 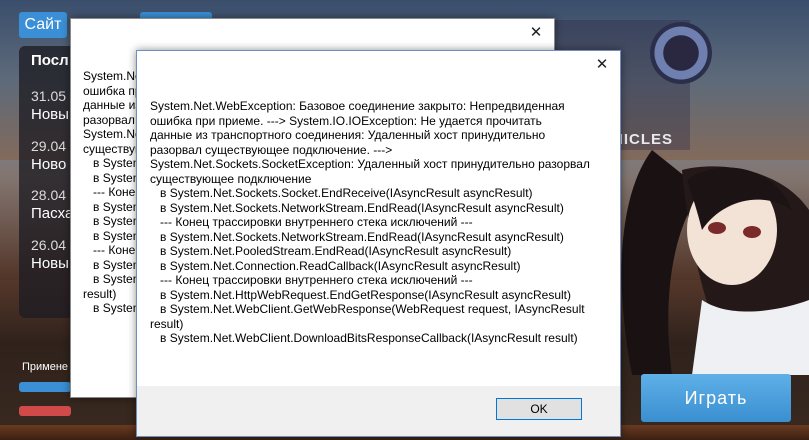 I want to click on apply-status-label: Примене, so click(x=45, y=367).